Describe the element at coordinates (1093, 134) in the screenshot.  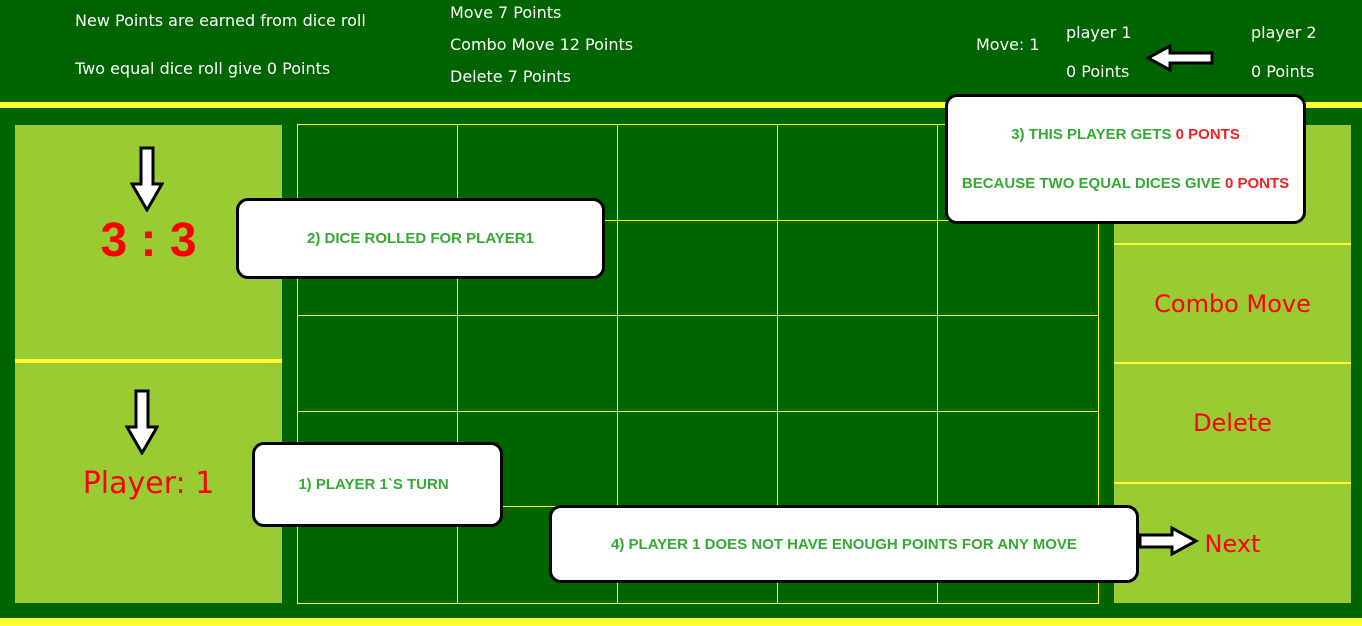
I see `callout-3-line1: 3) THIS PLAYER GETS` at that location.